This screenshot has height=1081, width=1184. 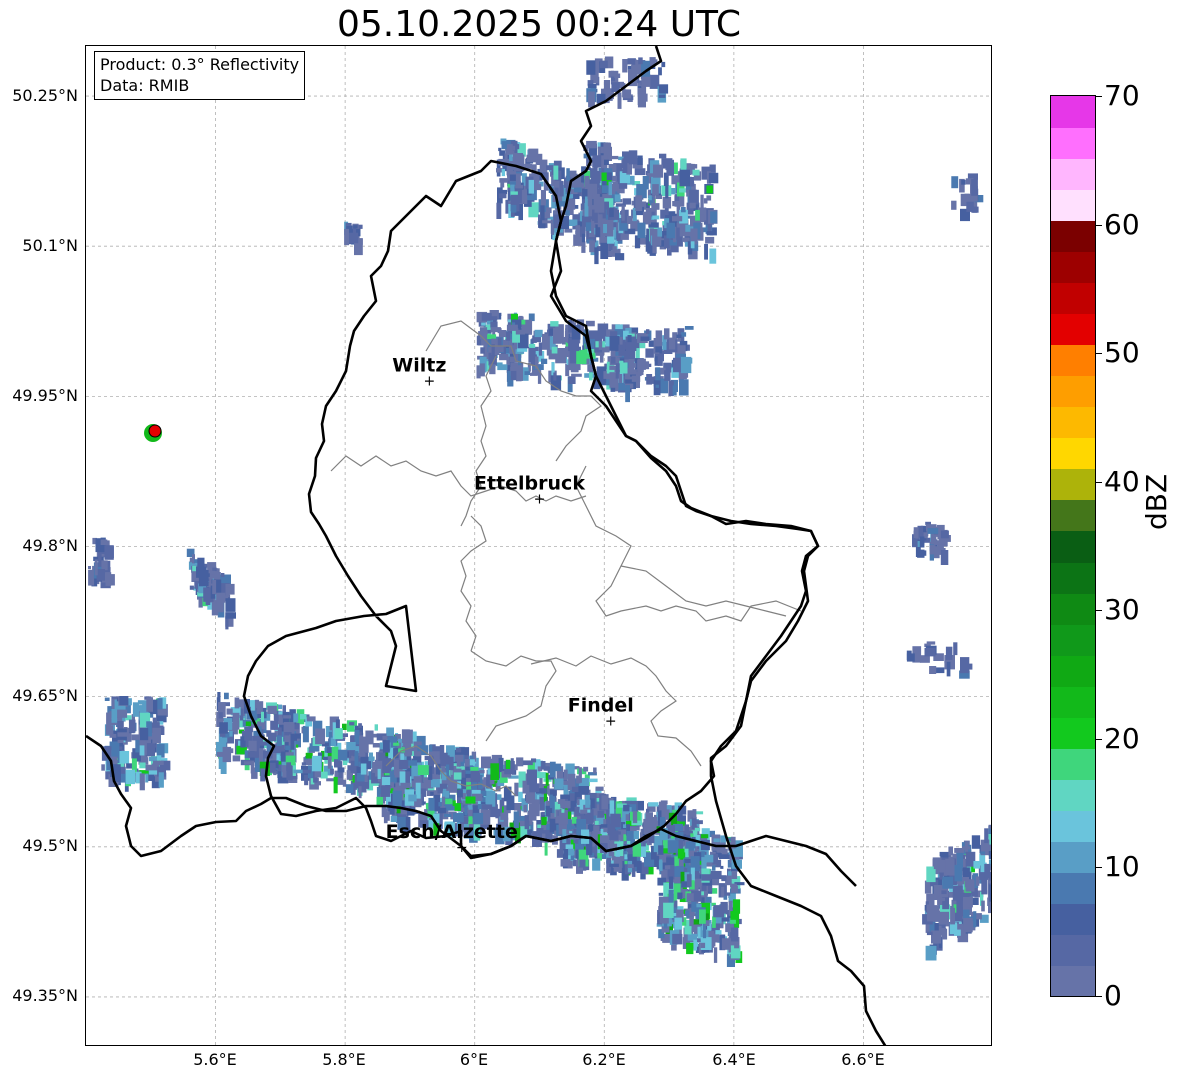 What do you see at coordinates (688, 543) in the screenshot?
I see `canton-border-east` at bounding box center [688, 543].